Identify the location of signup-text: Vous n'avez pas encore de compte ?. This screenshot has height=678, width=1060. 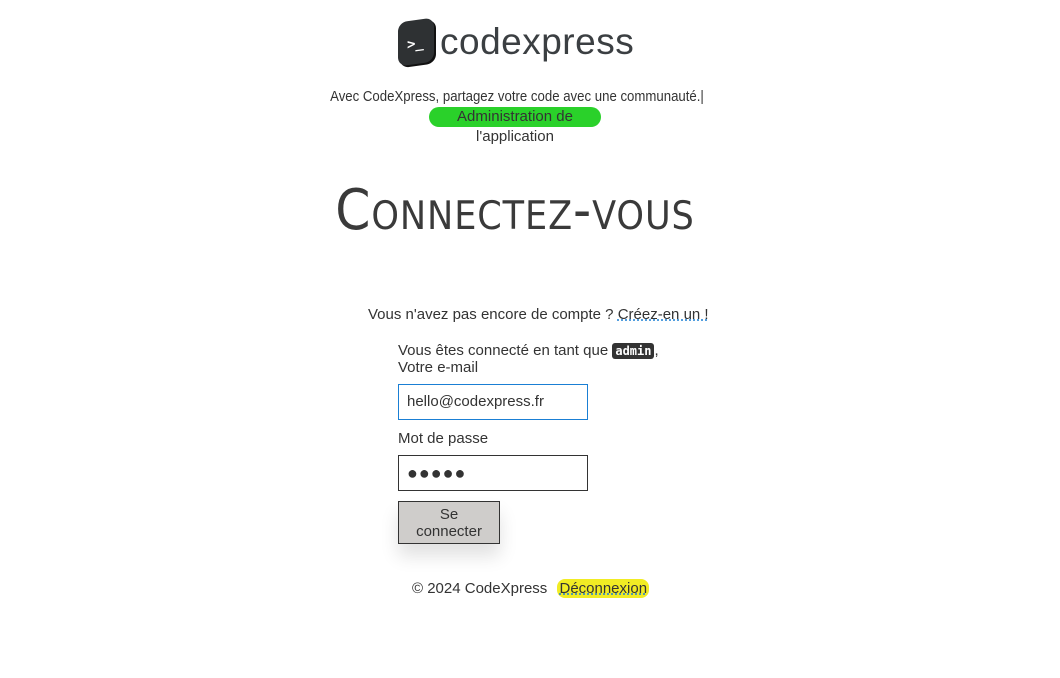
(491, 314).